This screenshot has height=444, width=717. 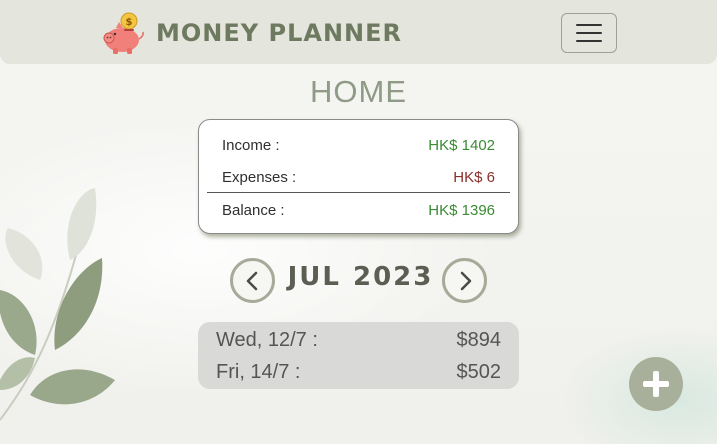 I want to click on brand-title: MONEY PLANNER, so click(x=279, y=33).